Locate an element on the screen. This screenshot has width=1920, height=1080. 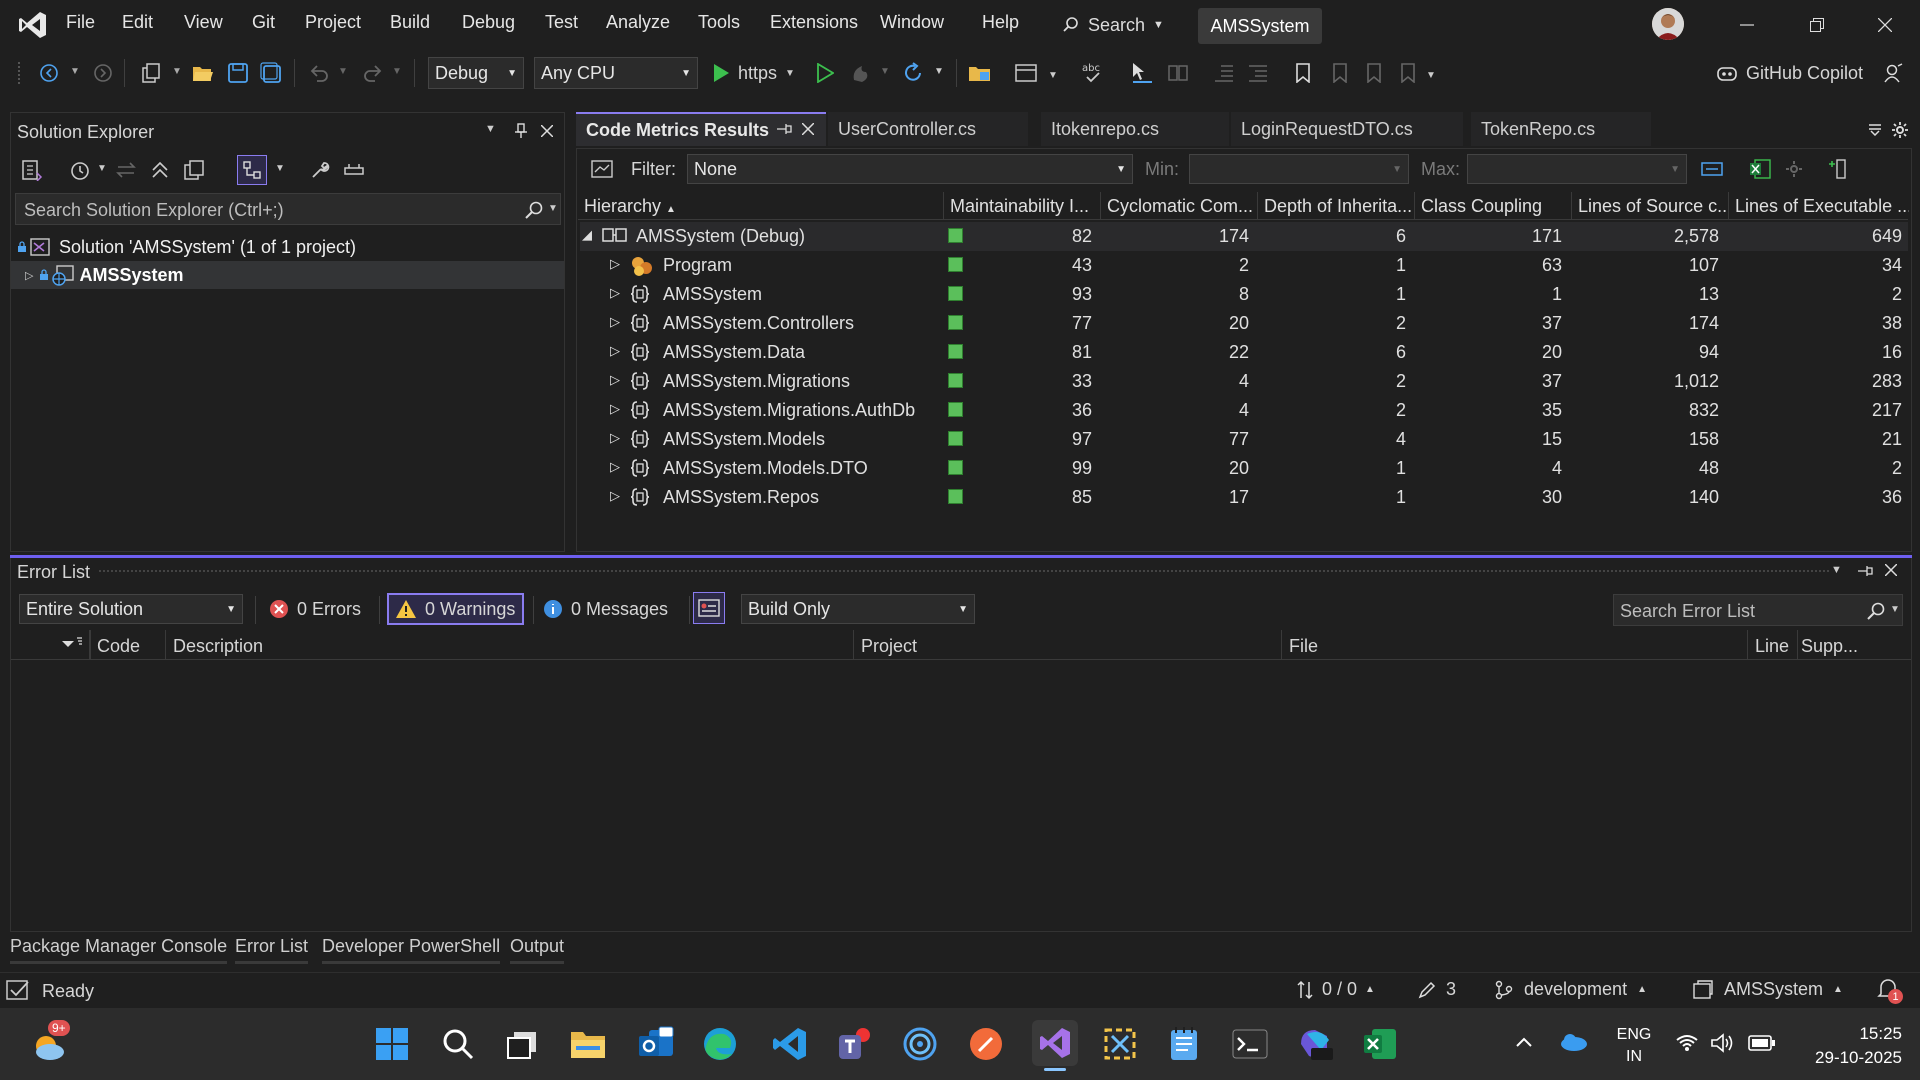
warnings-filter-button: 0 Warnings is located at coordinates (455, 609).